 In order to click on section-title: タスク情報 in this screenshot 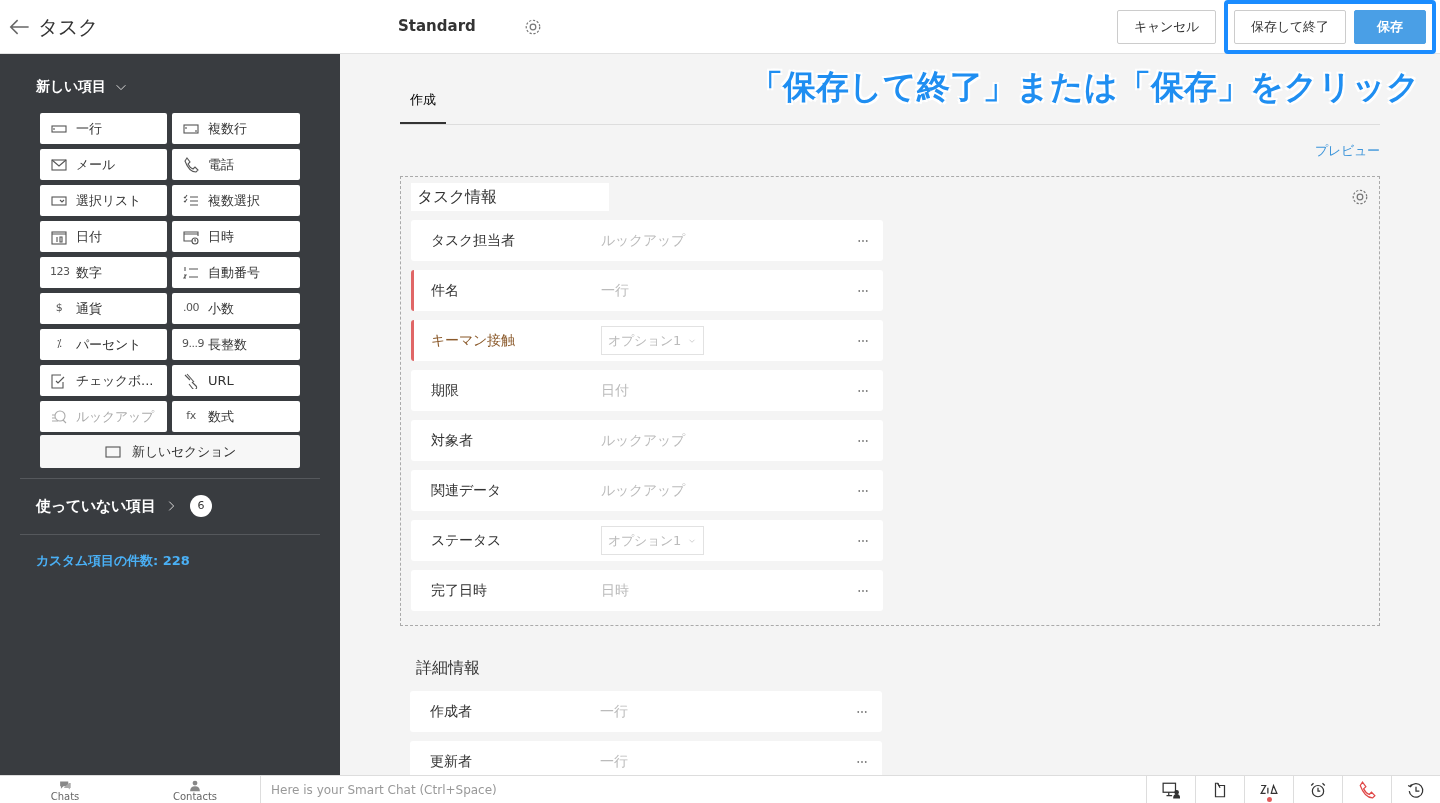, I will do `click(510, 197)`.